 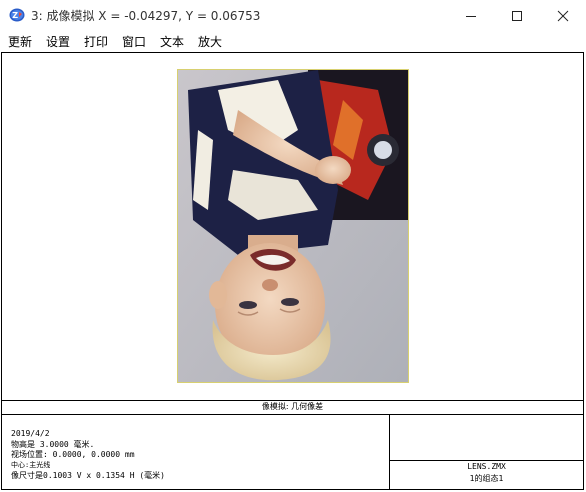 I want to click on info-field-position: 视场位置: 0.0000, 0.0000 mm, so click(x=73, y=454).